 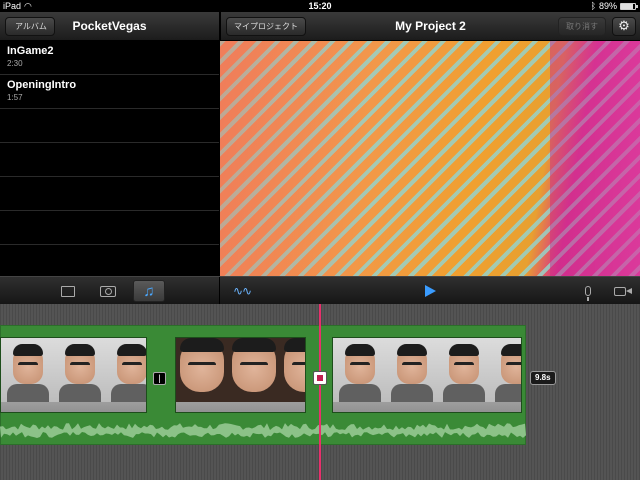 I want to click on status-bar: iPad ◠ 15:20 ᛒ 89%, so click(x=320, y=6).